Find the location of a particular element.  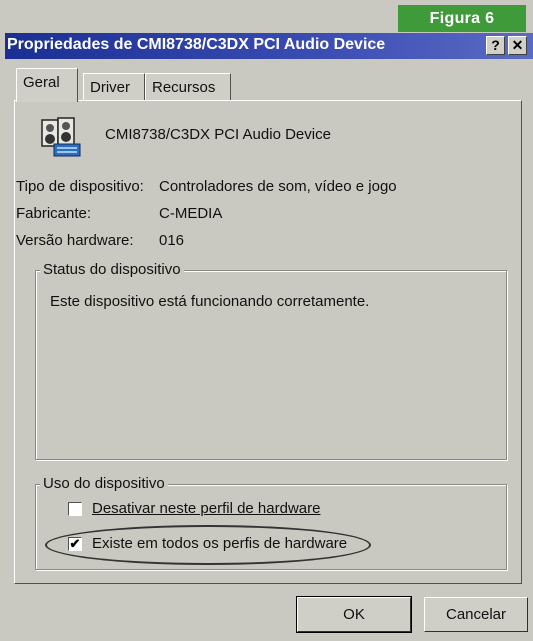

device-type-value: Controladores de som, vídeo e jogo is located at coordinates (278, 186).